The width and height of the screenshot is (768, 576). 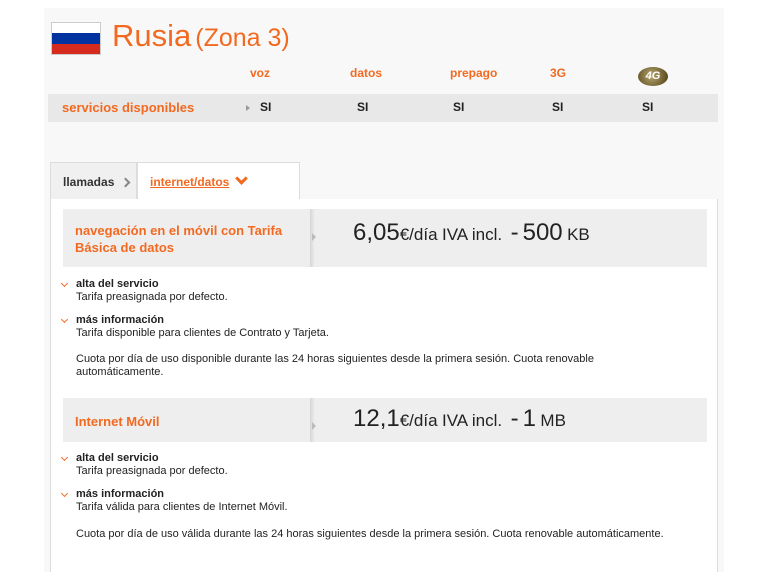 What do you see at coordinates (474, 73) in the screenshot?
I see `column-prepago: prepago` at bounding box center [474, 73].